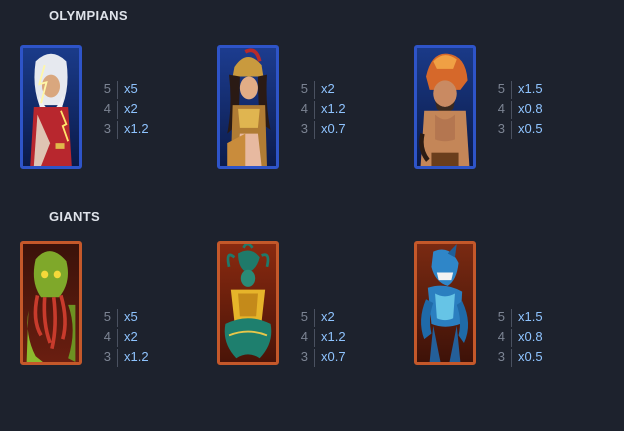 This screenshot has height=431, width=624. I want to click on hercules-icon, so click(445, 107).